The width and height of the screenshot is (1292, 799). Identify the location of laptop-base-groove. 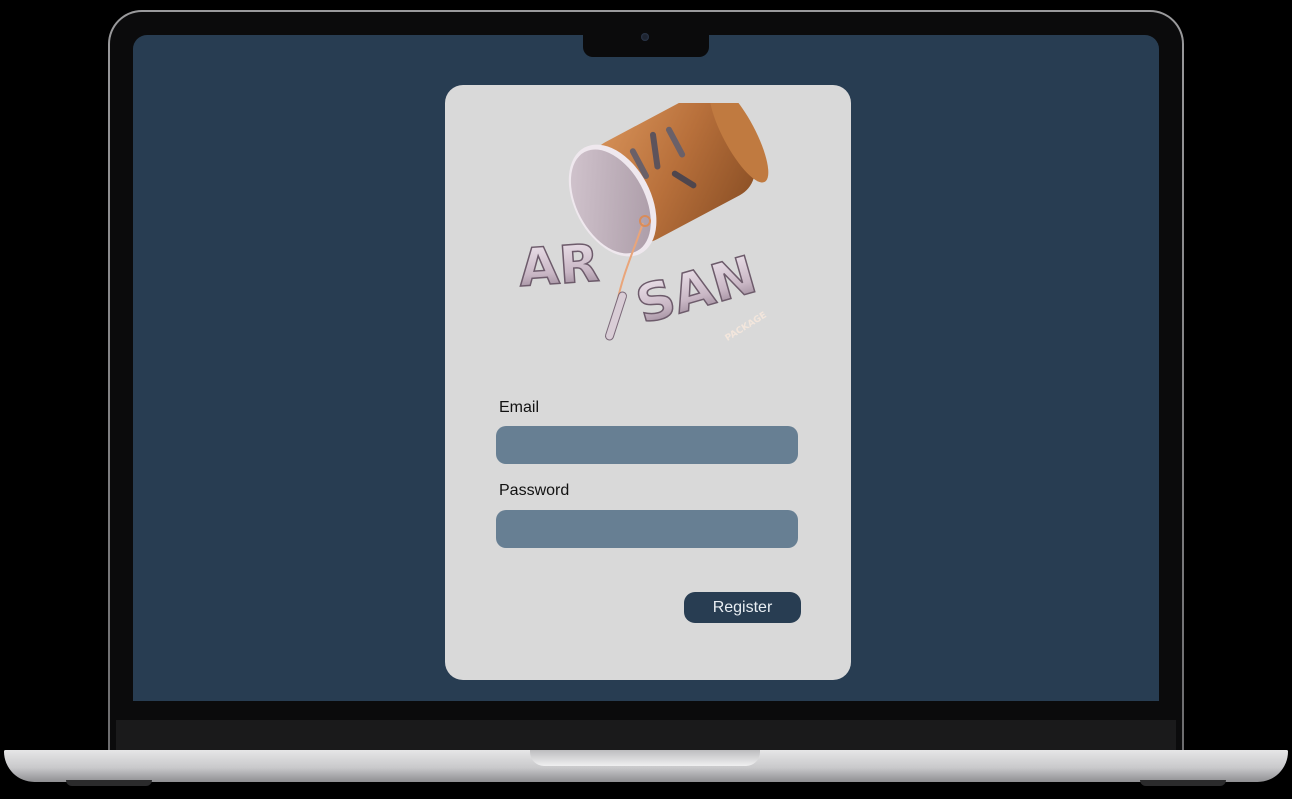
(645, 758).